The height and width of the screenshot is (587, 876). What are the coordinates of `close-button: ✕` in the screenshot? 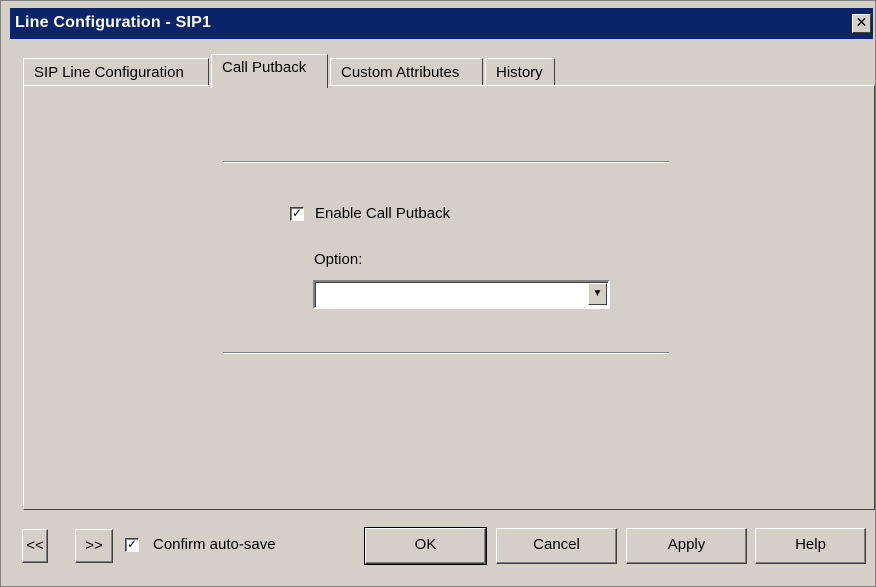 It's located at (861, 23).